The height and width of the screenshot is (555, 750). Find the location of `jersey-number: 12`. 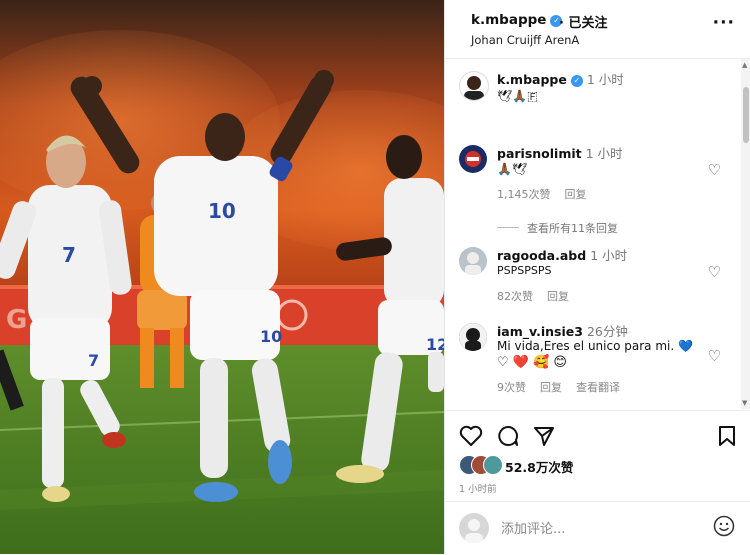

jersey-number: 12 is located at coordinates (435, 344).